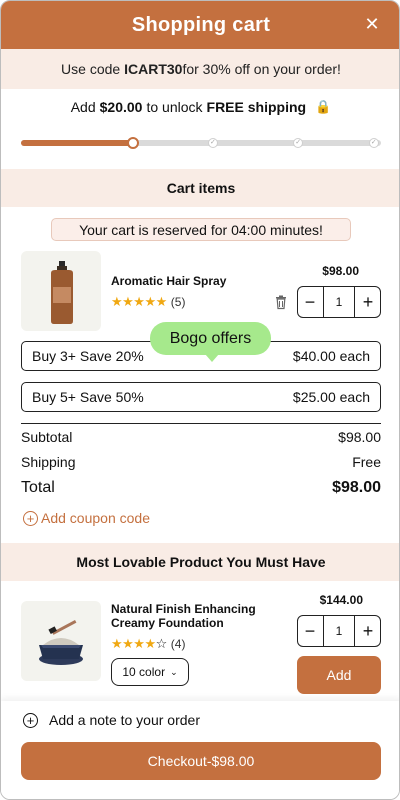  What do you see at coordinates (200, 188) in the screenshot?
I see `cart-items-heading: Cart items` at bounding box center [200, 188].